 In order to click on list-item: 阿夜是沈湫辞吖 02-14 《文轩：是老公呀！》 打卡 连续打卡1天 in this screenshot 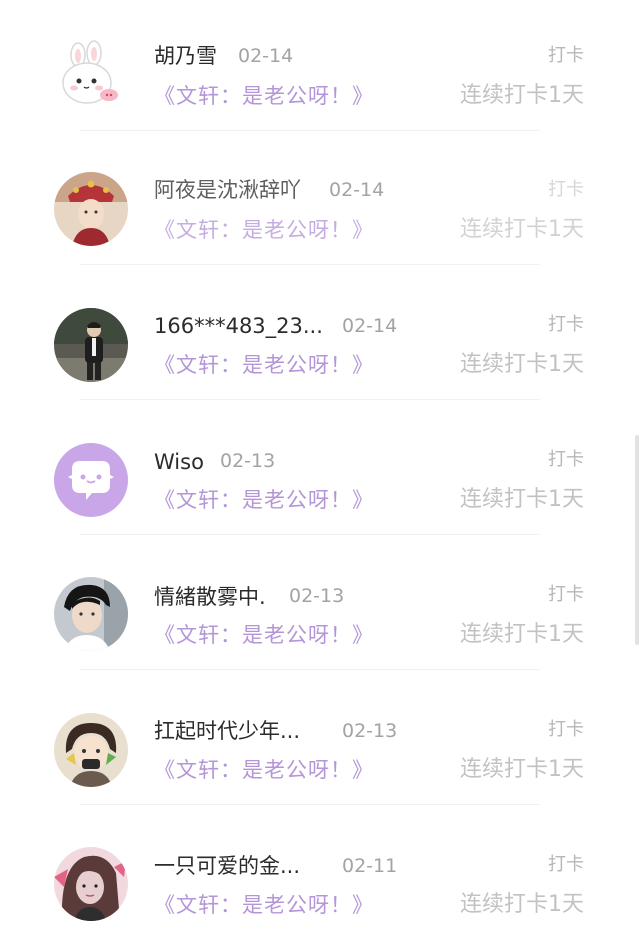, I will do `click(320, 202)`.